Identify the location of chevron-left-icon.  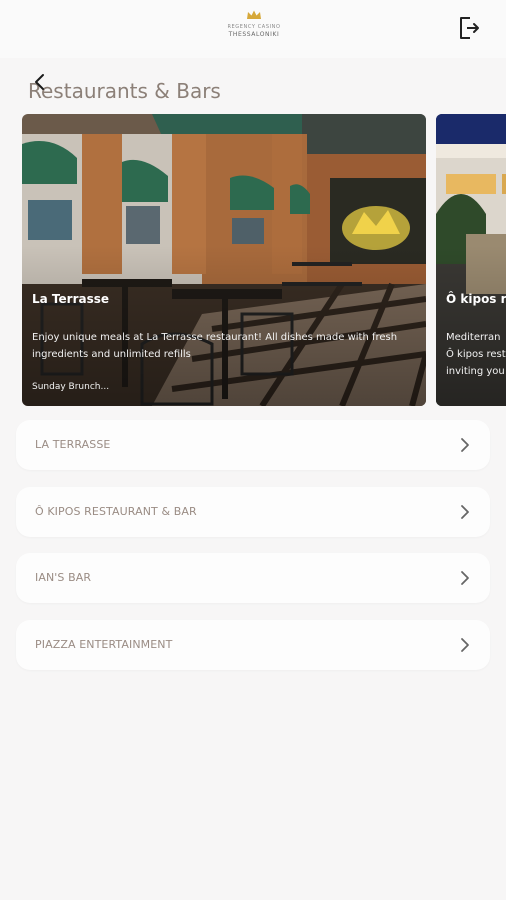
(40, 82).